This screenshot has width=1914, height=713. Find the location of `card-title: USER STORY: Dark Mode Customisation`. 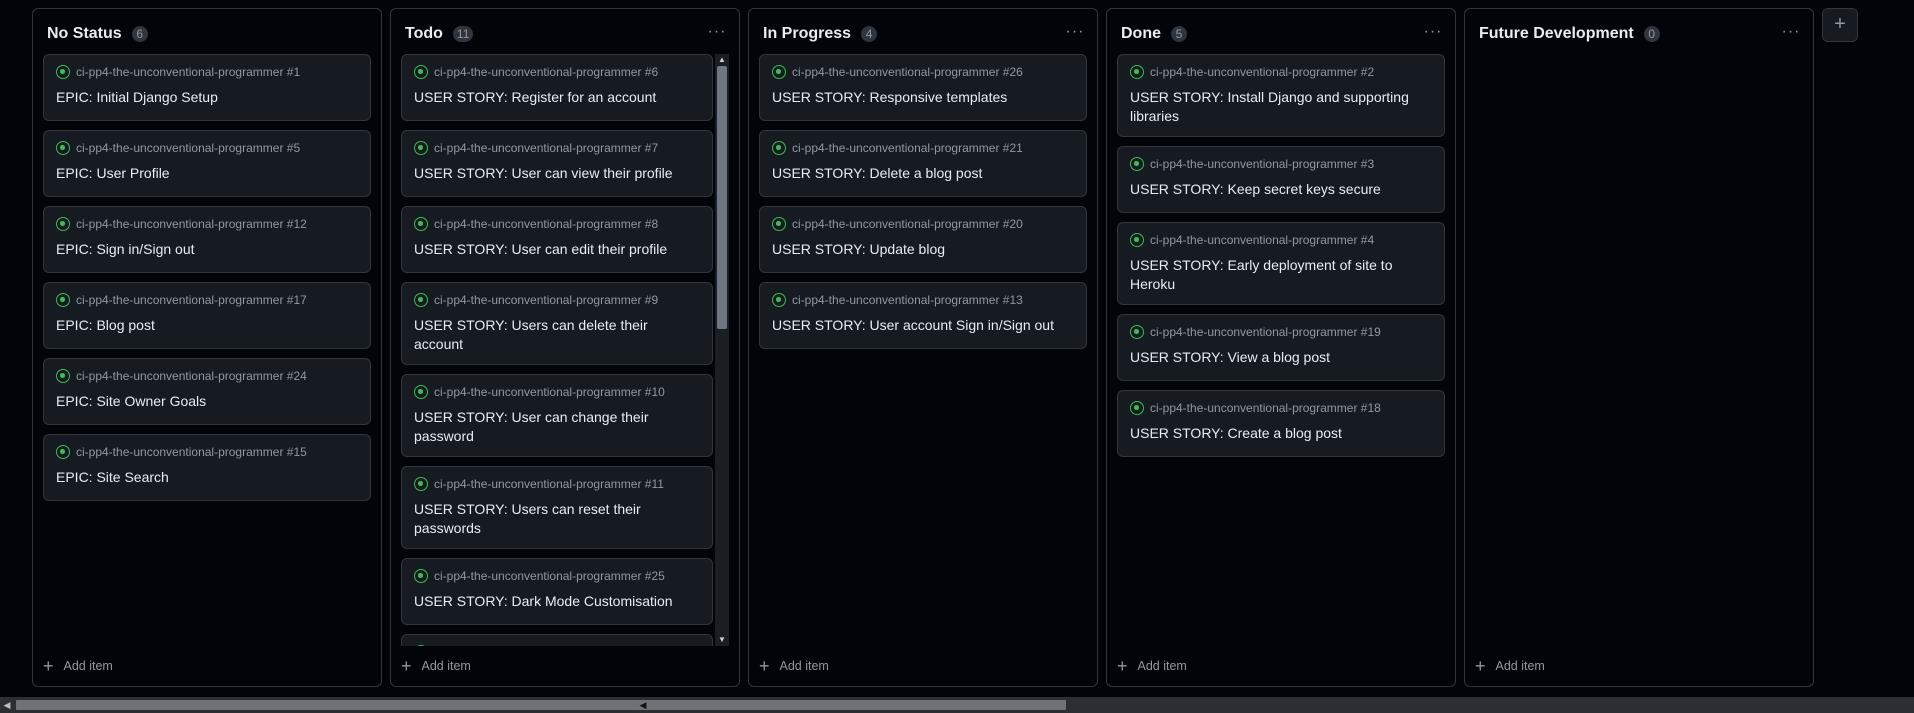

card-title: USER STORY: Dark Mode Customisation is located at coordinates (557, 601).